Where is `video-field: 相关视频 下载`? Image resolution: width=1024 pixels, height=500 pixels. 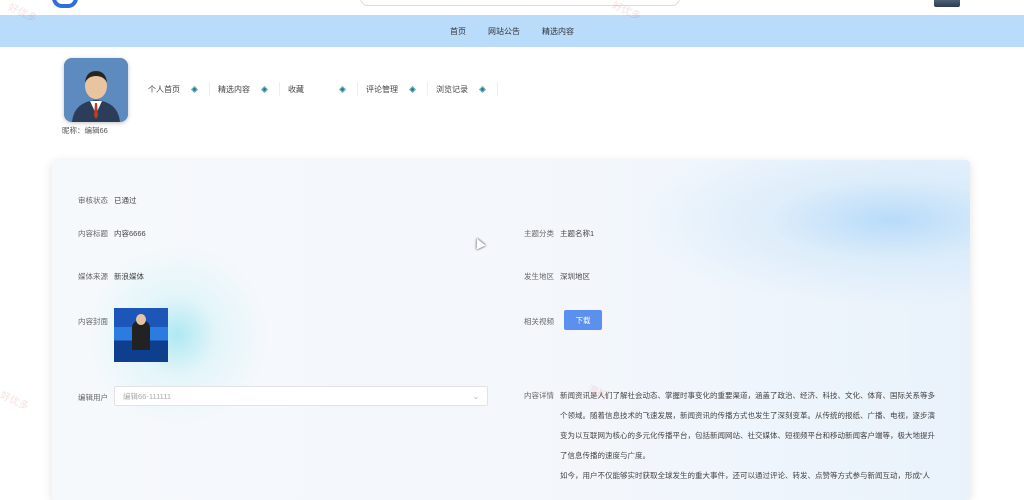
video-field: 相关视频 下载 is located at coordinates (563, 320).